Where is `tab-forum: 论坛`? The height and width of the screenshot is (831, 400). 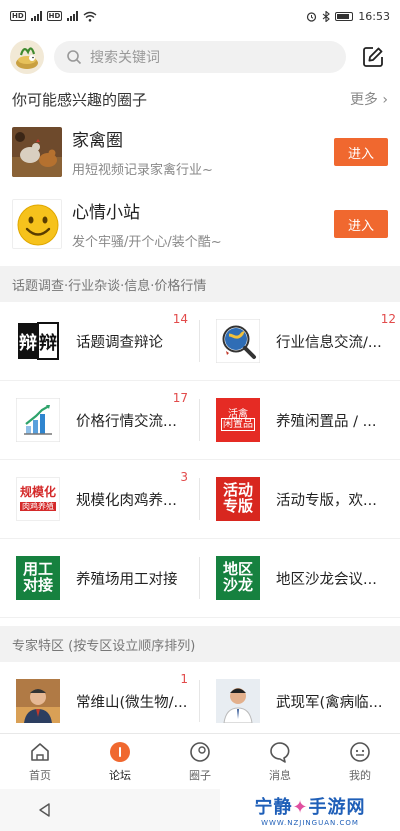
tab-forum: 论坛 is located at coordinates (120, 761).